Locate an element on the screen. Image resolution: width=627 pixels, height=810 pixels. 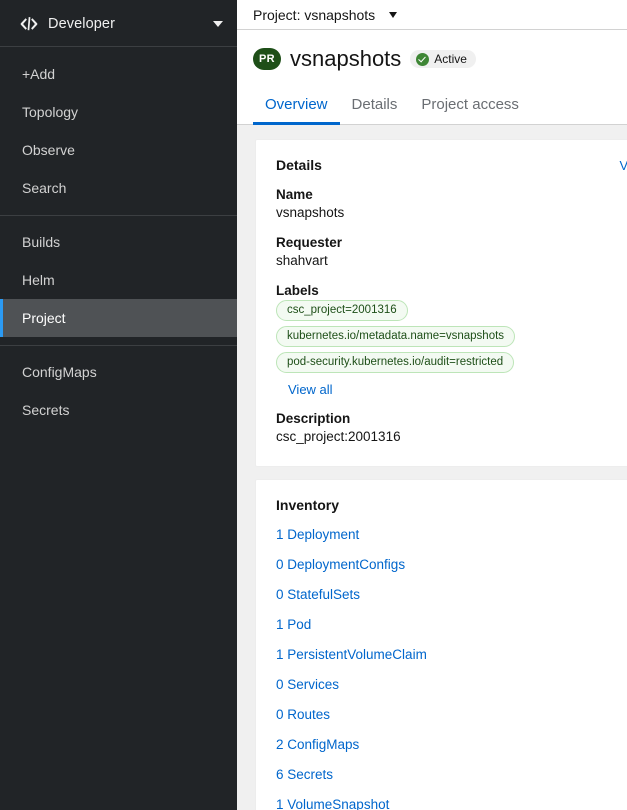
inventory-item-pod: 1 Pod is located at coordinates (293, 625).